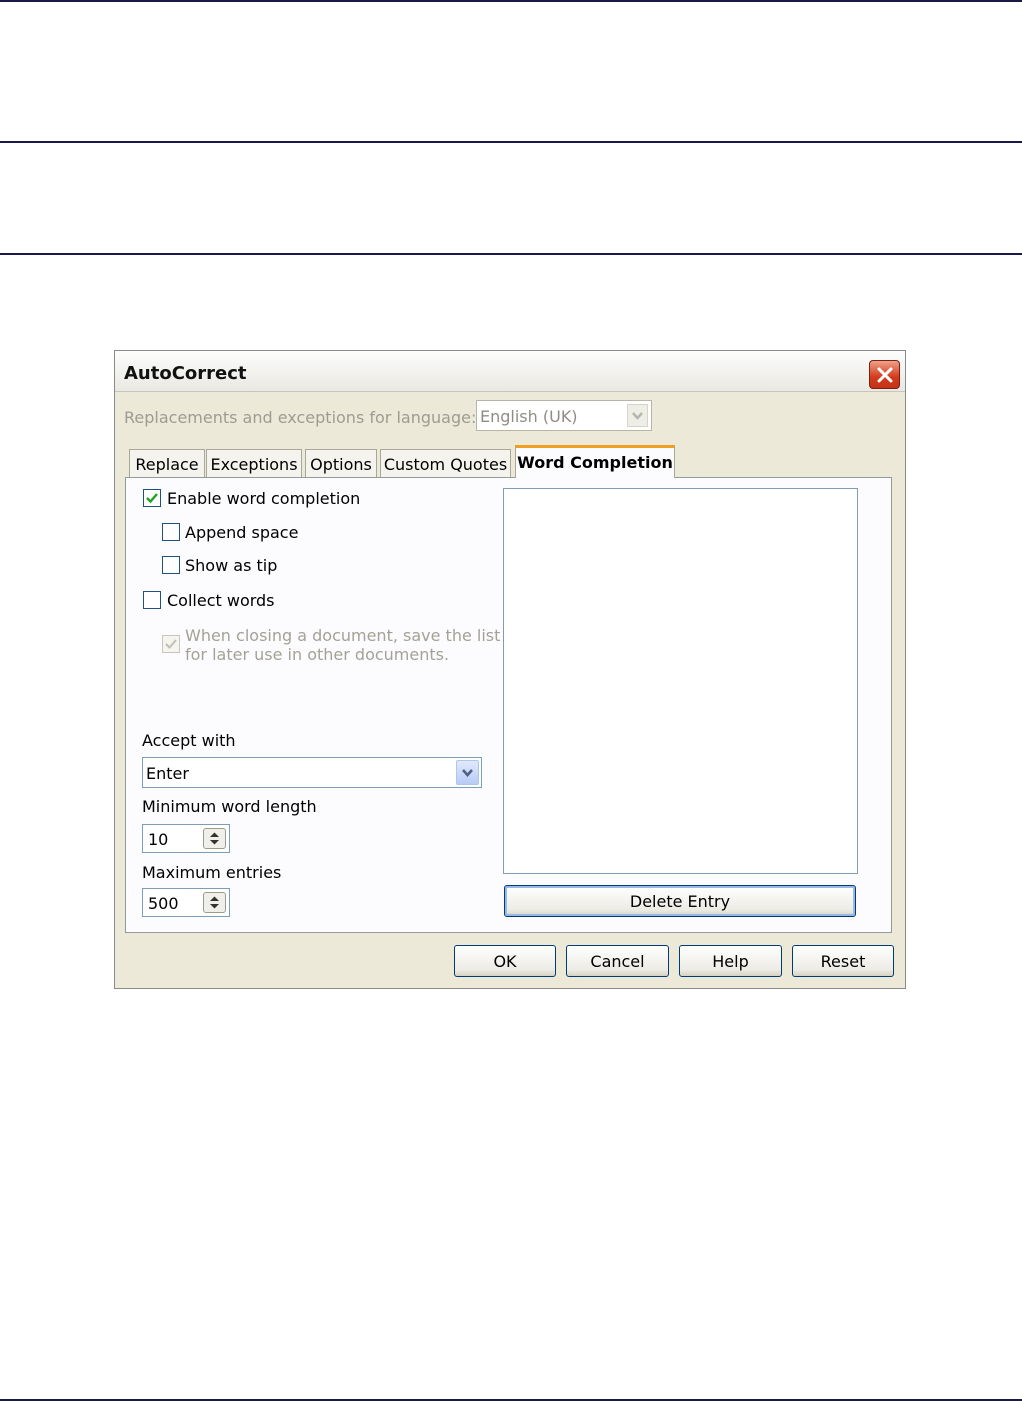  I want to click on tab-label: Word Completion, so click(595, 462).